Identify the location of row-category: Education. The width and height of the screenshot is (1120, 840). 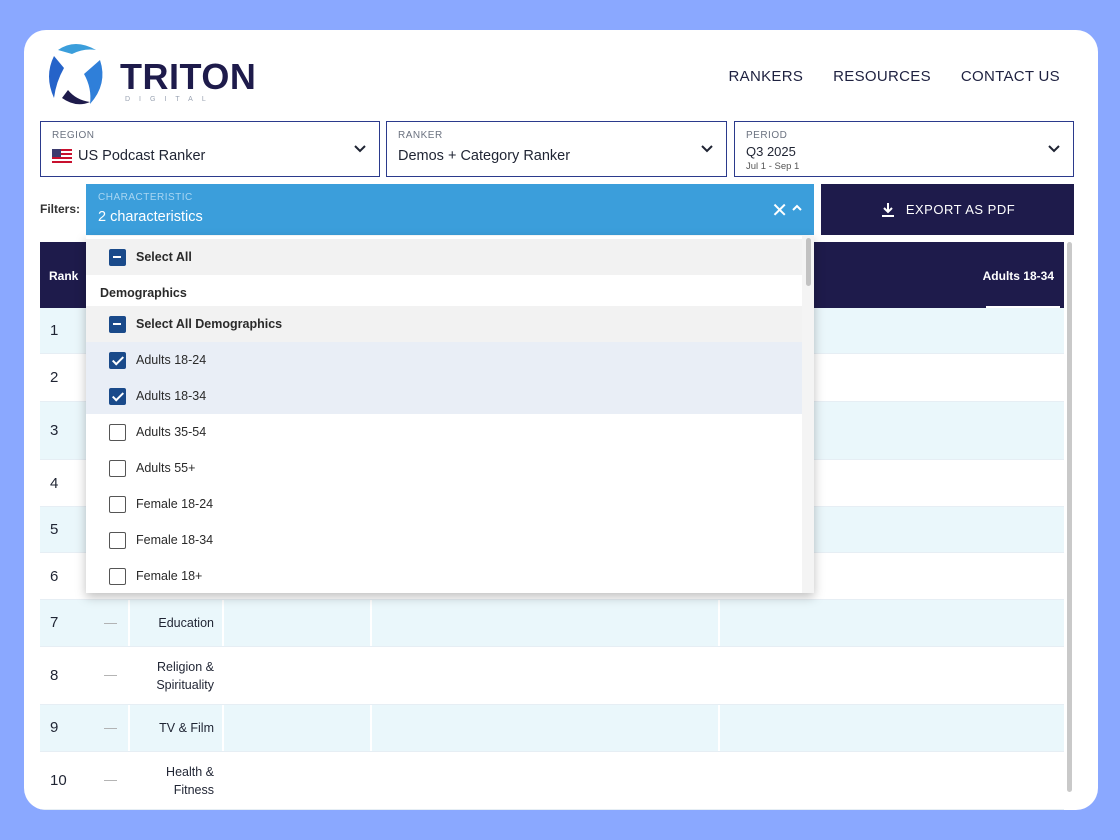
(186, 623).